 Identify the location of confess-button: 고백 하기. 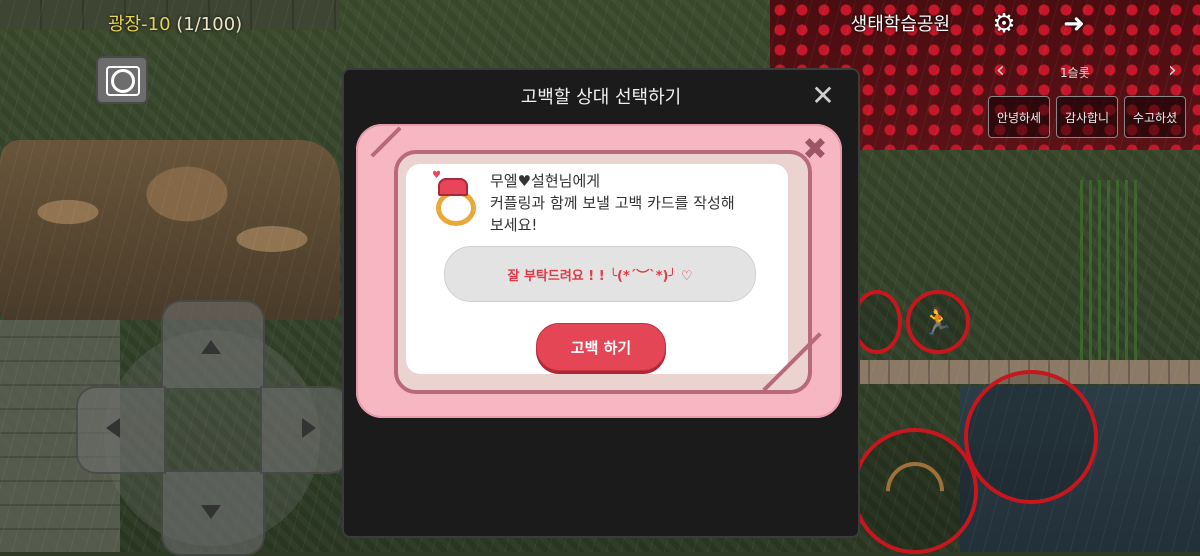
(601, 347).